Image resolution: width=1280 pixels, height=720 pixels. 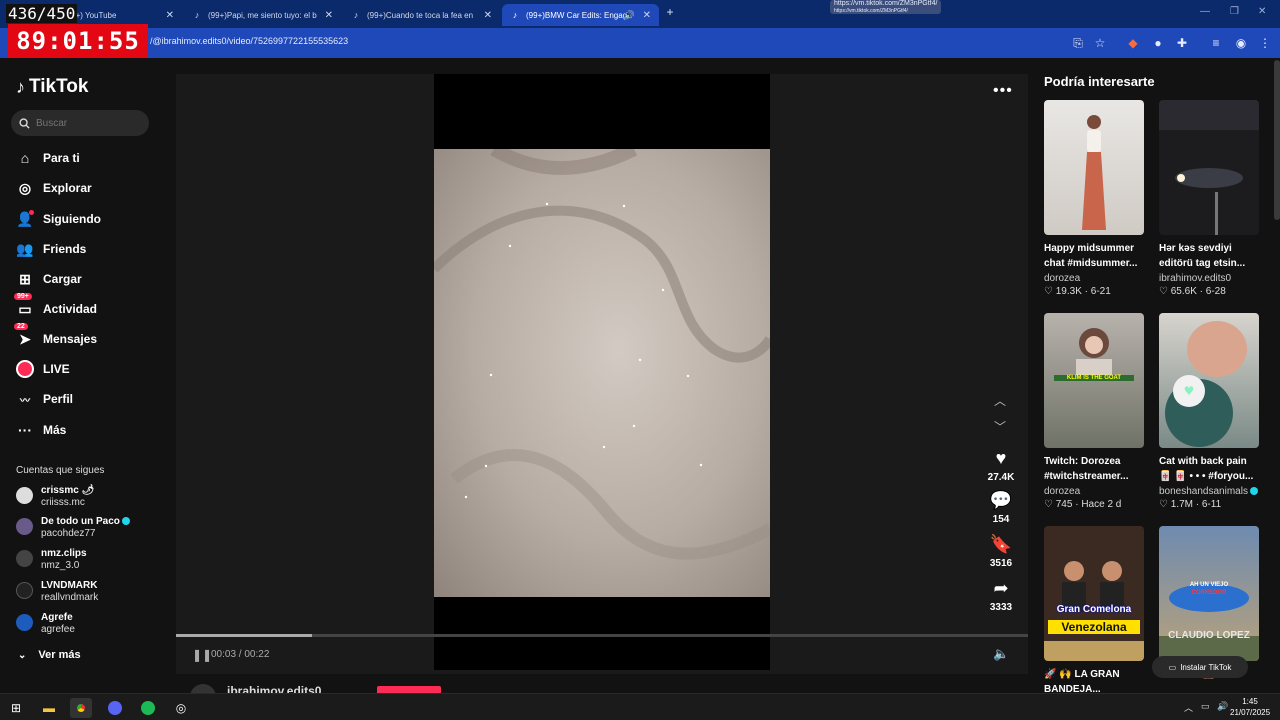 I want to click on windows-start-icon: ⊞, so click(x=16, y=708).